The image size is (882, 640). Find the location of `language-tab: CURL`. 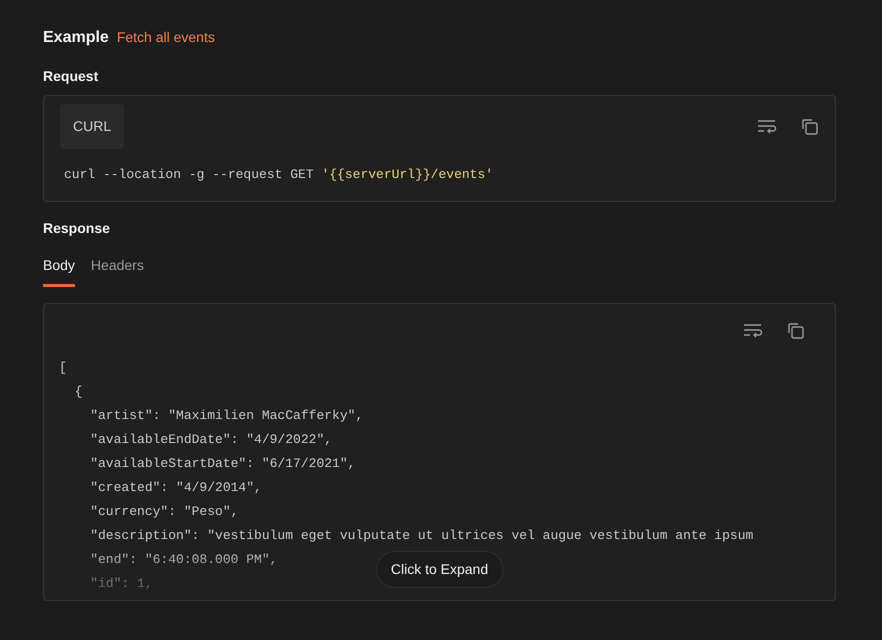

language-tab: CURL is located at coordinates (92, 126).